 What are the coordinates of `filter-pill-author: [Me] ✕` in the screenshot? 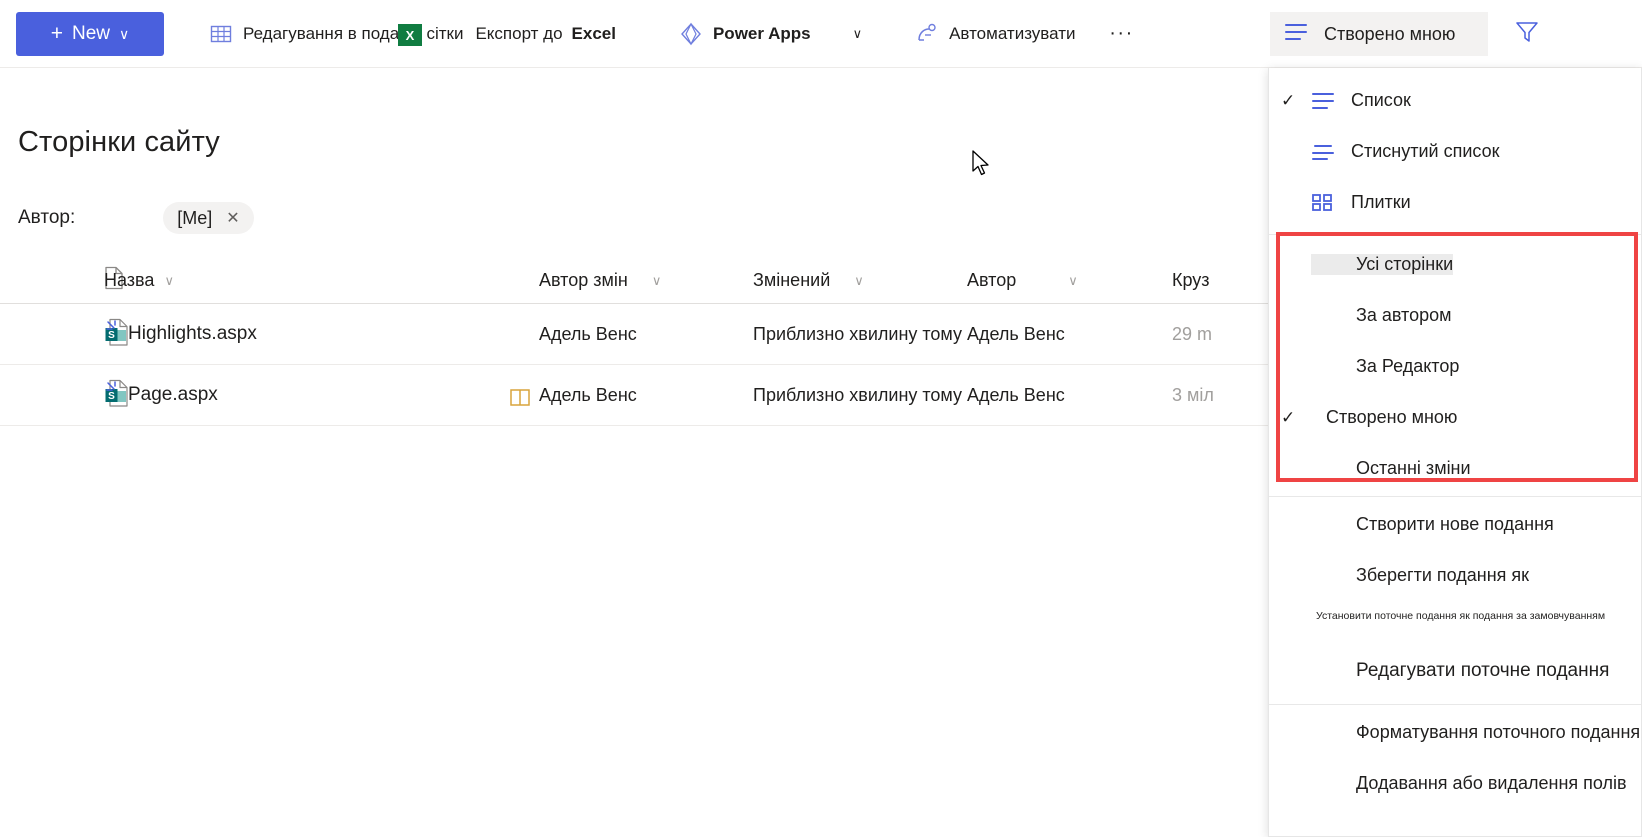 It's located at (208, 218).